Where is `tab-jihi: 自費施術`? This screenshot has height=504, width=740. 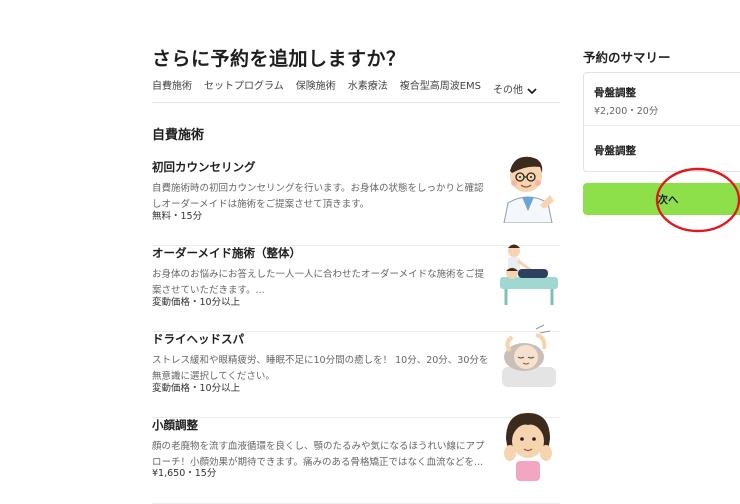 tab-jihi: 自費施術 is located at coordinates (172, 91).